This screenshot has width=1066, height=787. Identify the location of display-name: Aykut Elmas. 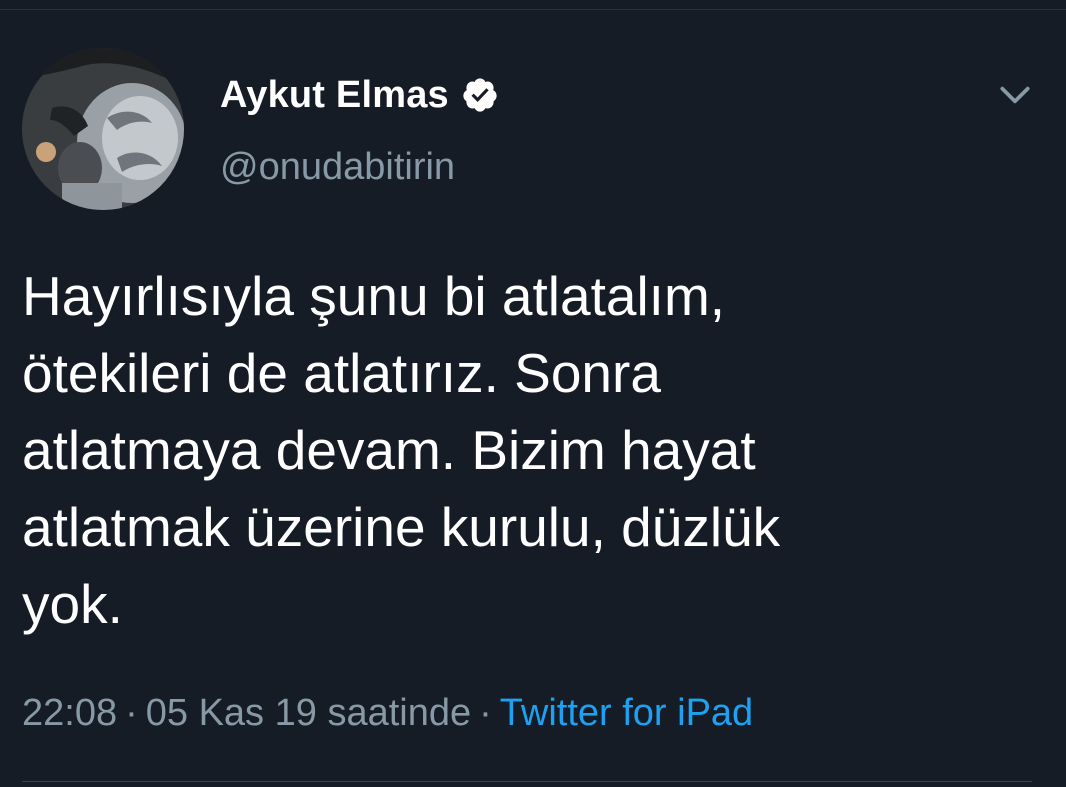
(334, 95).